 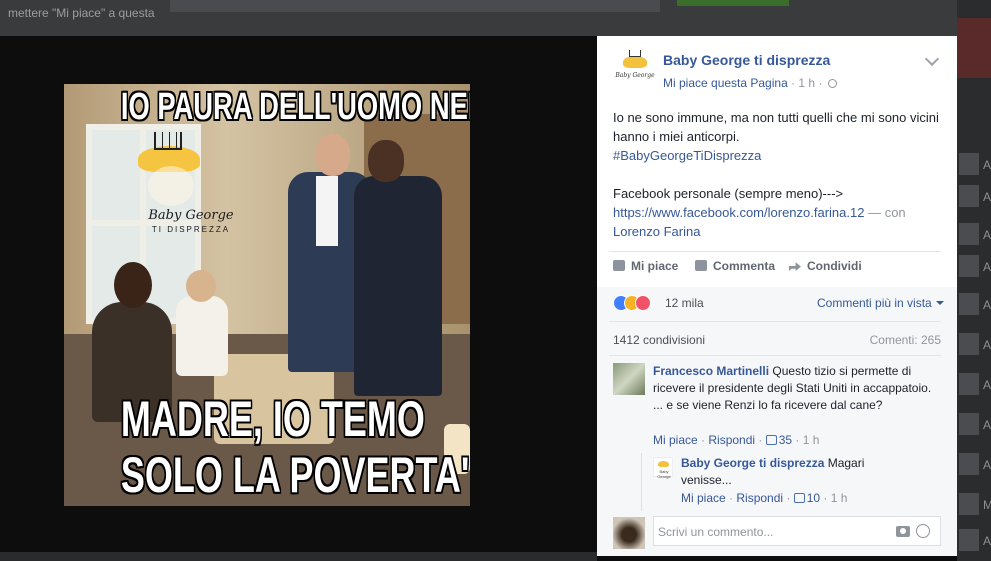 I want to click on comment-author-link: Baby George ti disprezza, so click(x=752, y=463).